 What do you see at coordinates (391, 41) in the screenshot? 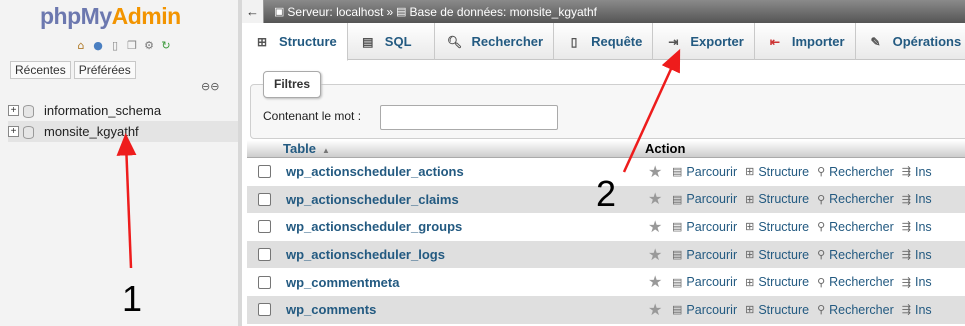
I see `tab-sql: ▤ SQL` at bounding box center [391, 41].